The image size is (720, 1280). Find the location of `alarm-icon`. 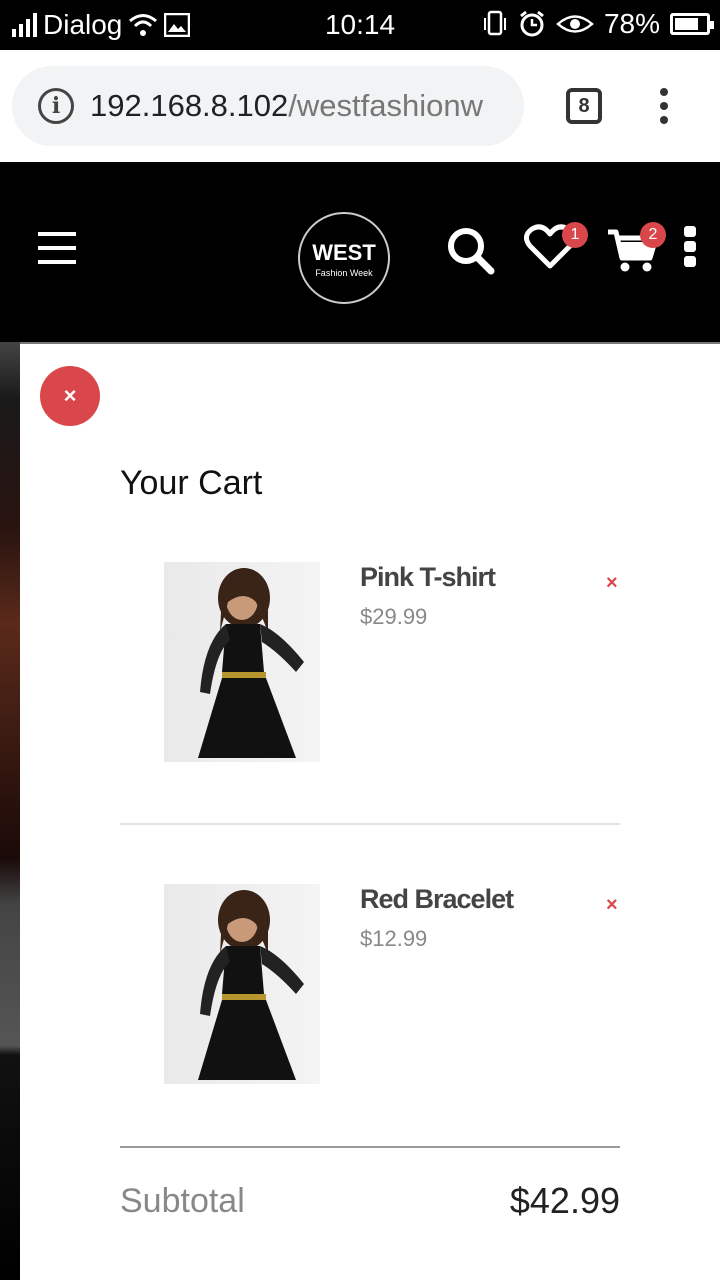

alarm-icon is located at coordinates (532, 23).